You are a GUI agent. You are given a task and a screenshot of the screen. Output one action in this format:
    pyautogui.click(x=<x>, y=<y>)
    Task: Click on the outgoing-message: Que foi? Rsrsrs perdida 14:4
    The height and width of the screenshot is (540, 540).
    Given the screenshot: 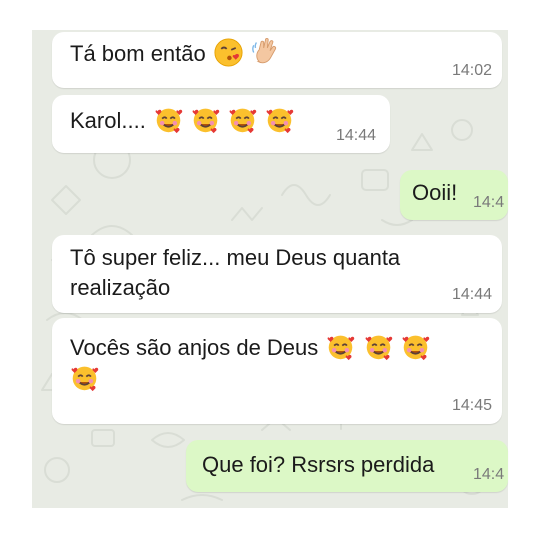 What is the action you would take?
    pyautogui.click(x=347, y=466)
    